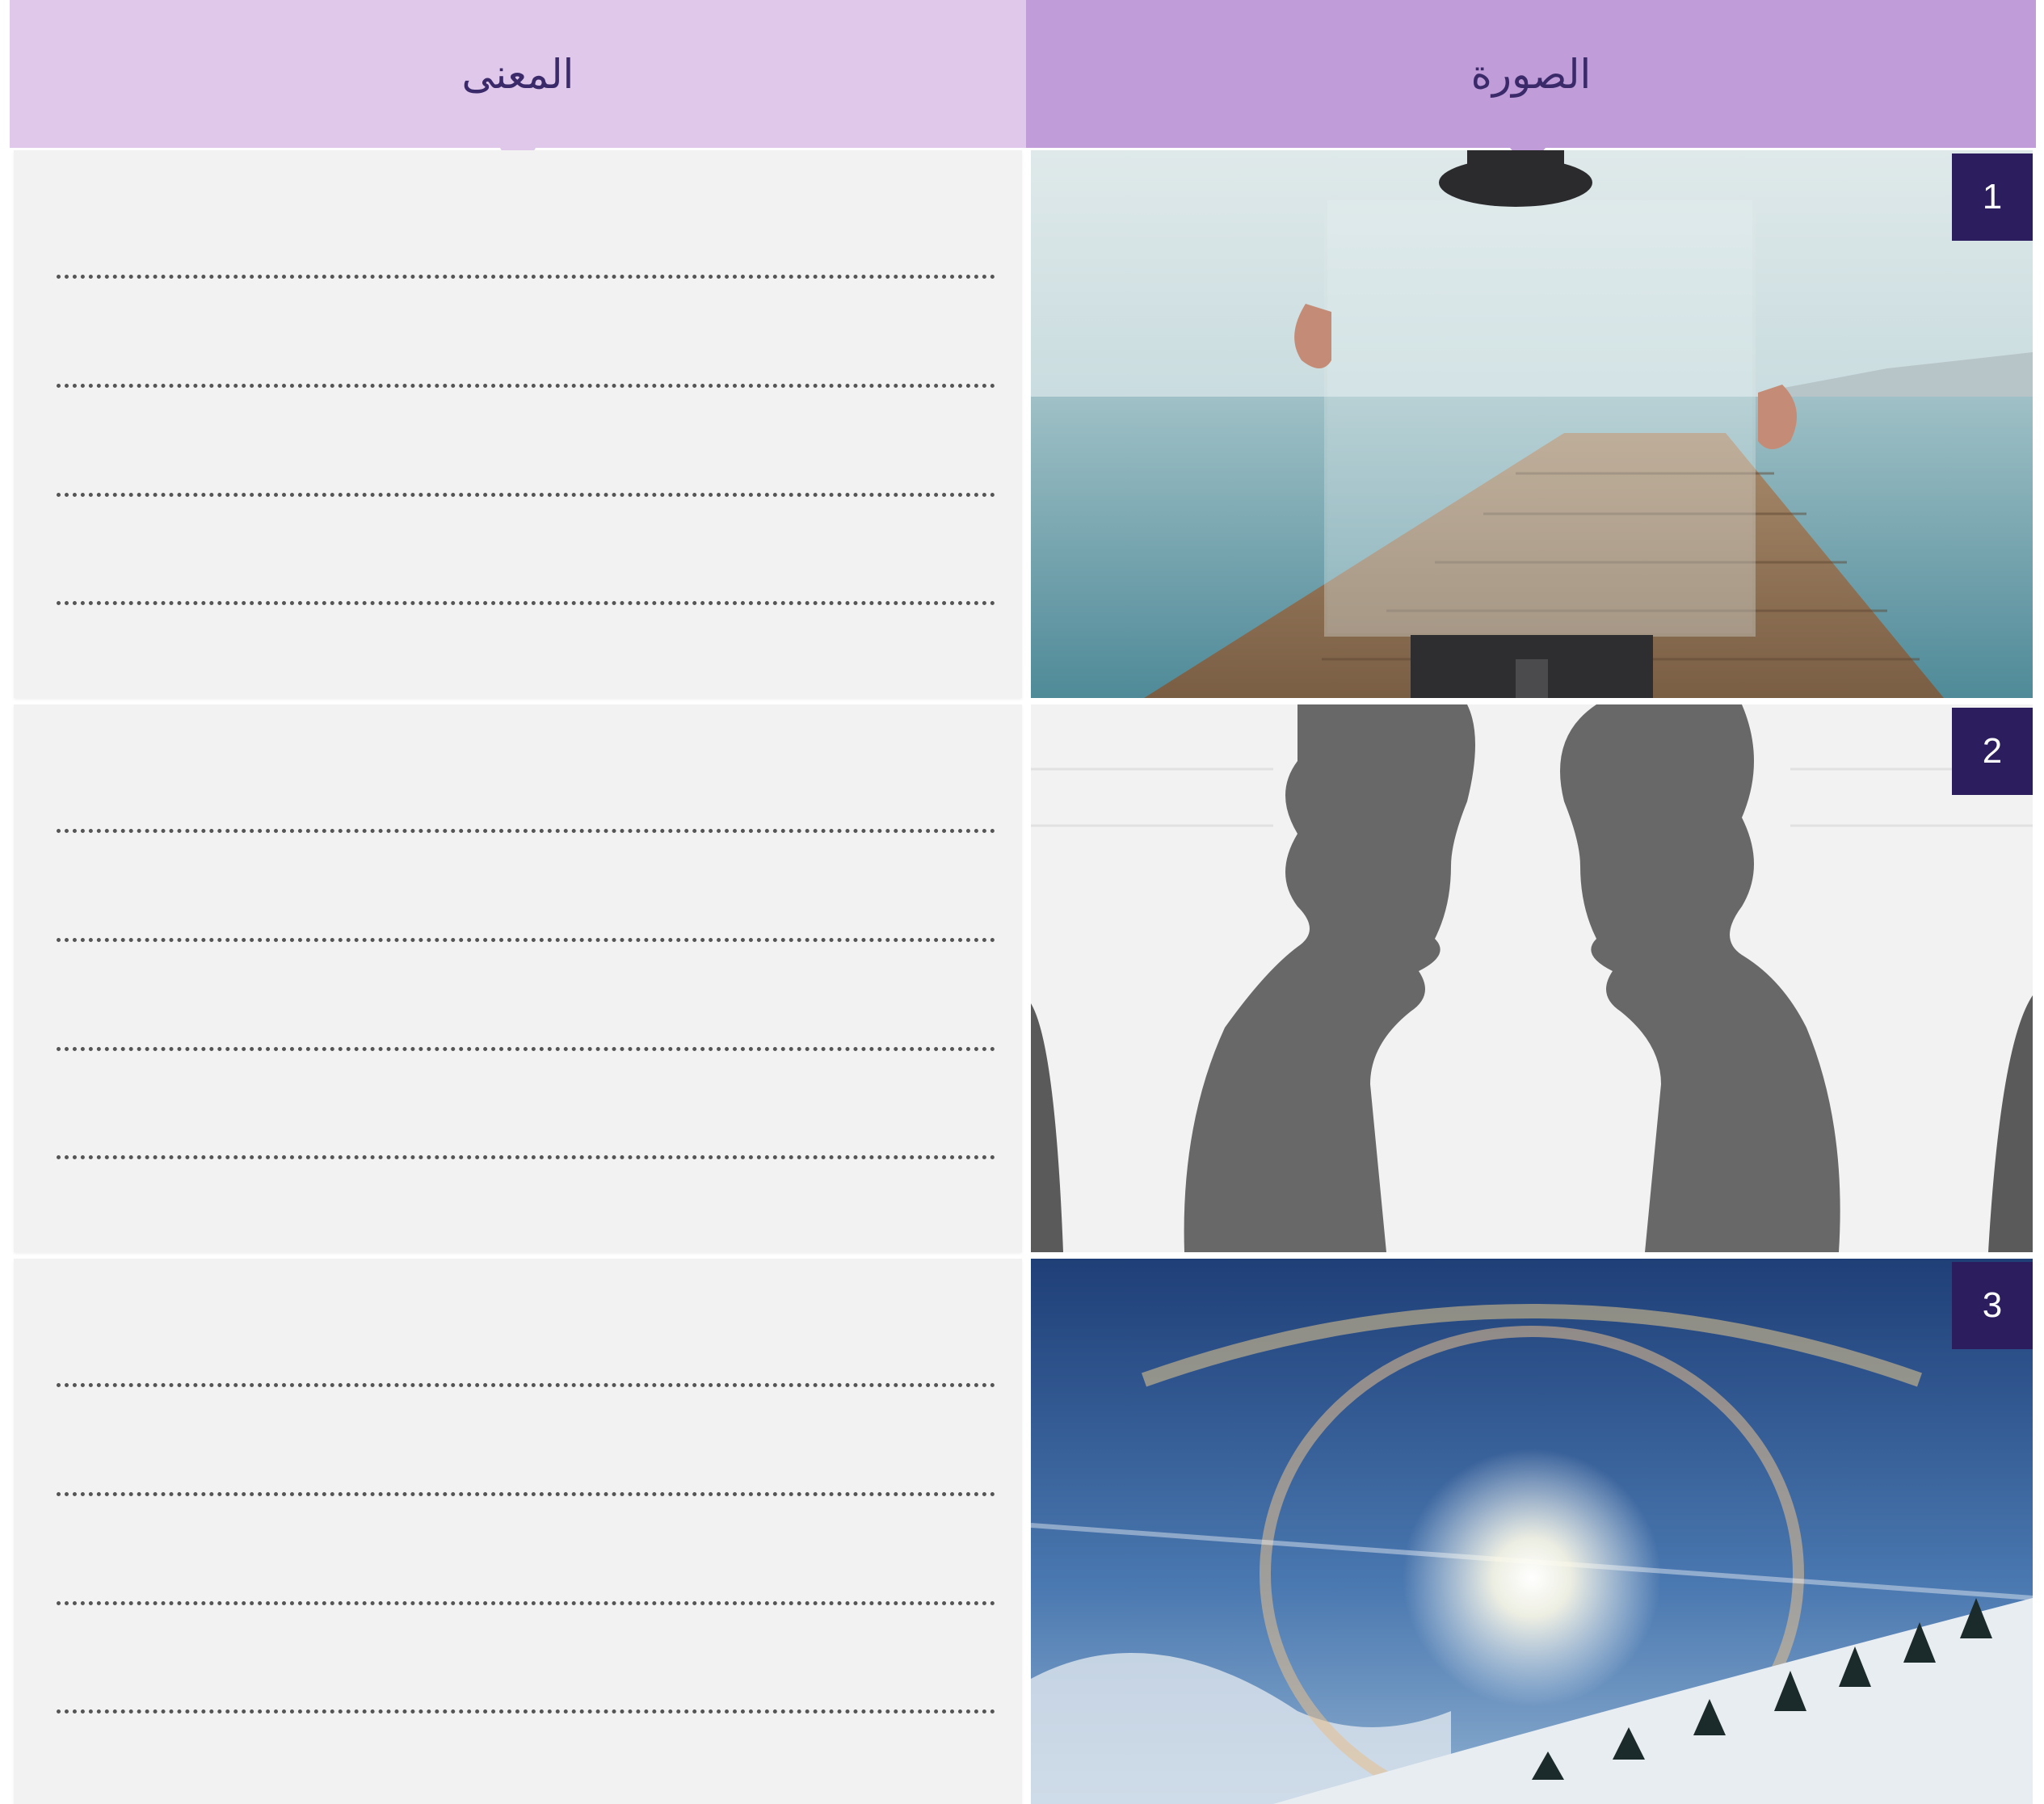  I want to click on pier-glass-photo, so click(1532, 424).